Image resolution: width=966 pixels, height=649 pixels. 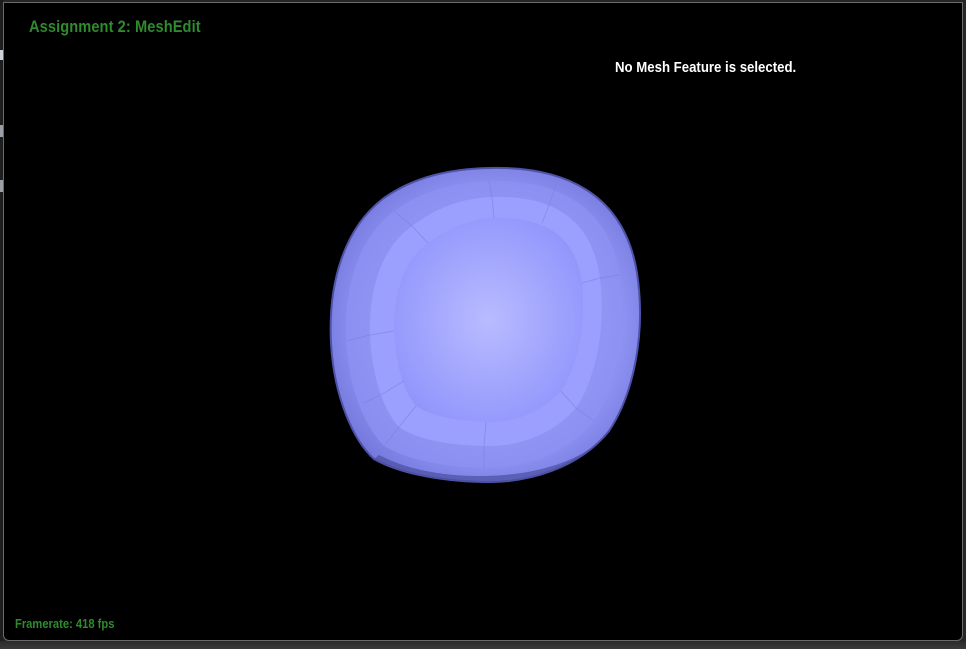 What do you see at coordinates (489, 320) in the screenshot?
I see `mesh-facet-ring` at bounding box center [489, 320].